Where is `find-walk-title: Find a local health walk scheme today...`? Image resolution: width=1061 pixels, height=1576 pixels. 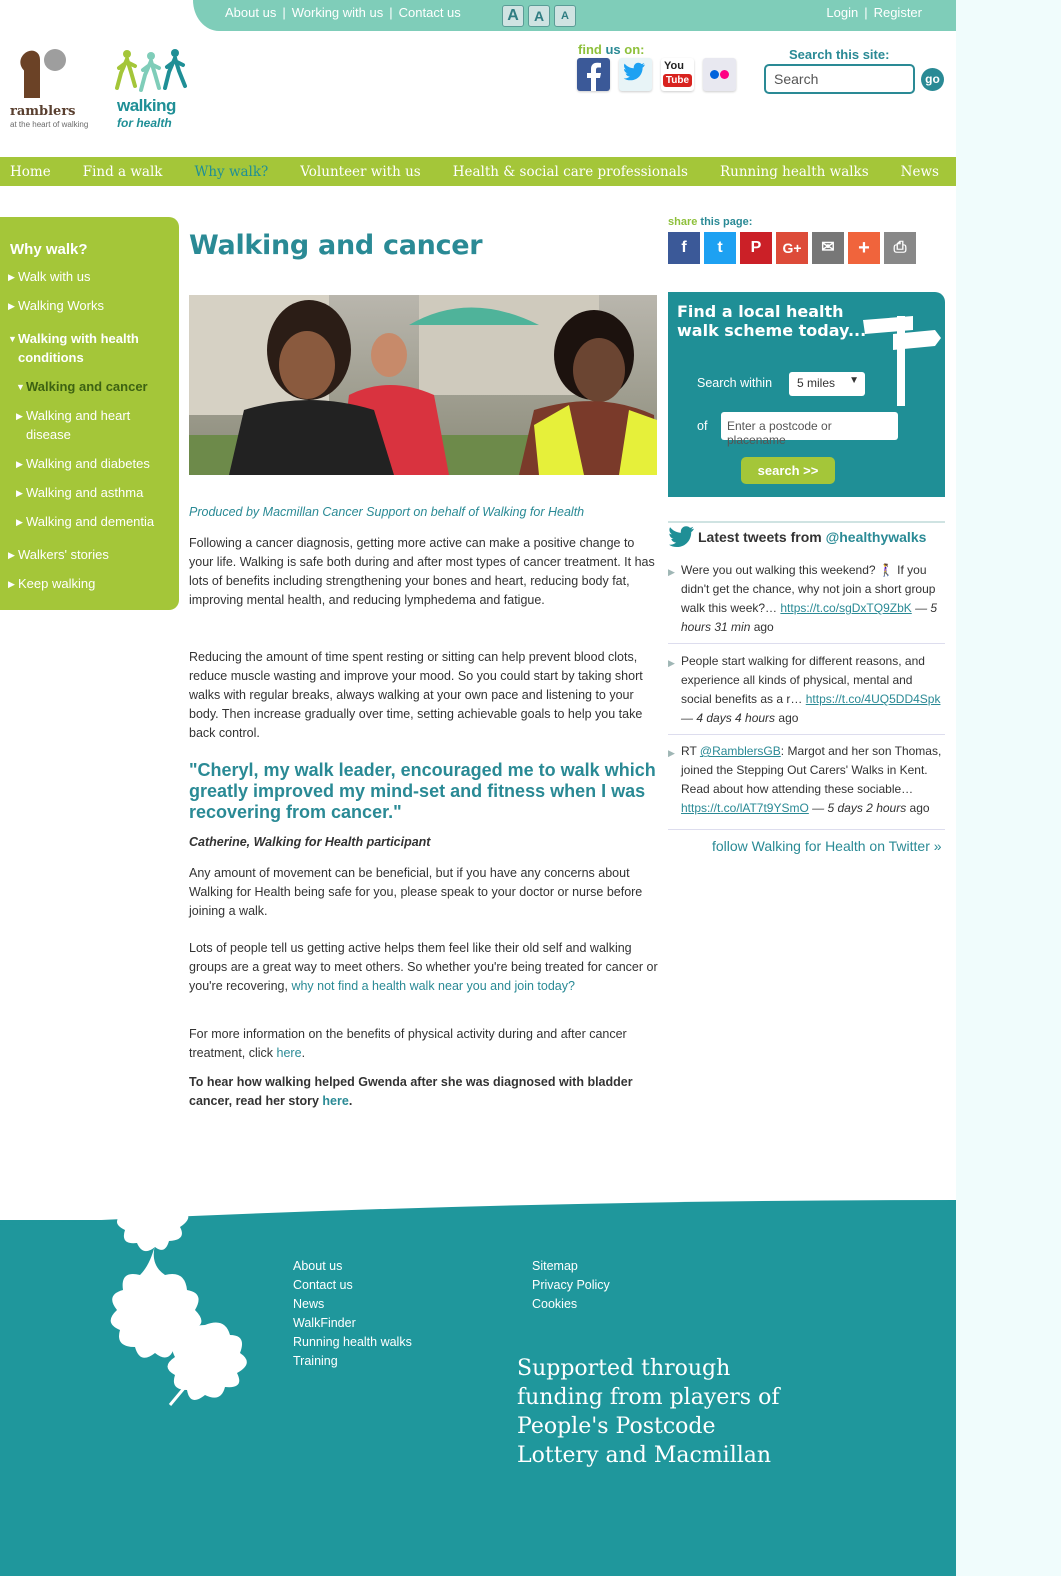 find-walk-title: Find a local health walk scheme today... is located at coordinates (772, 321).